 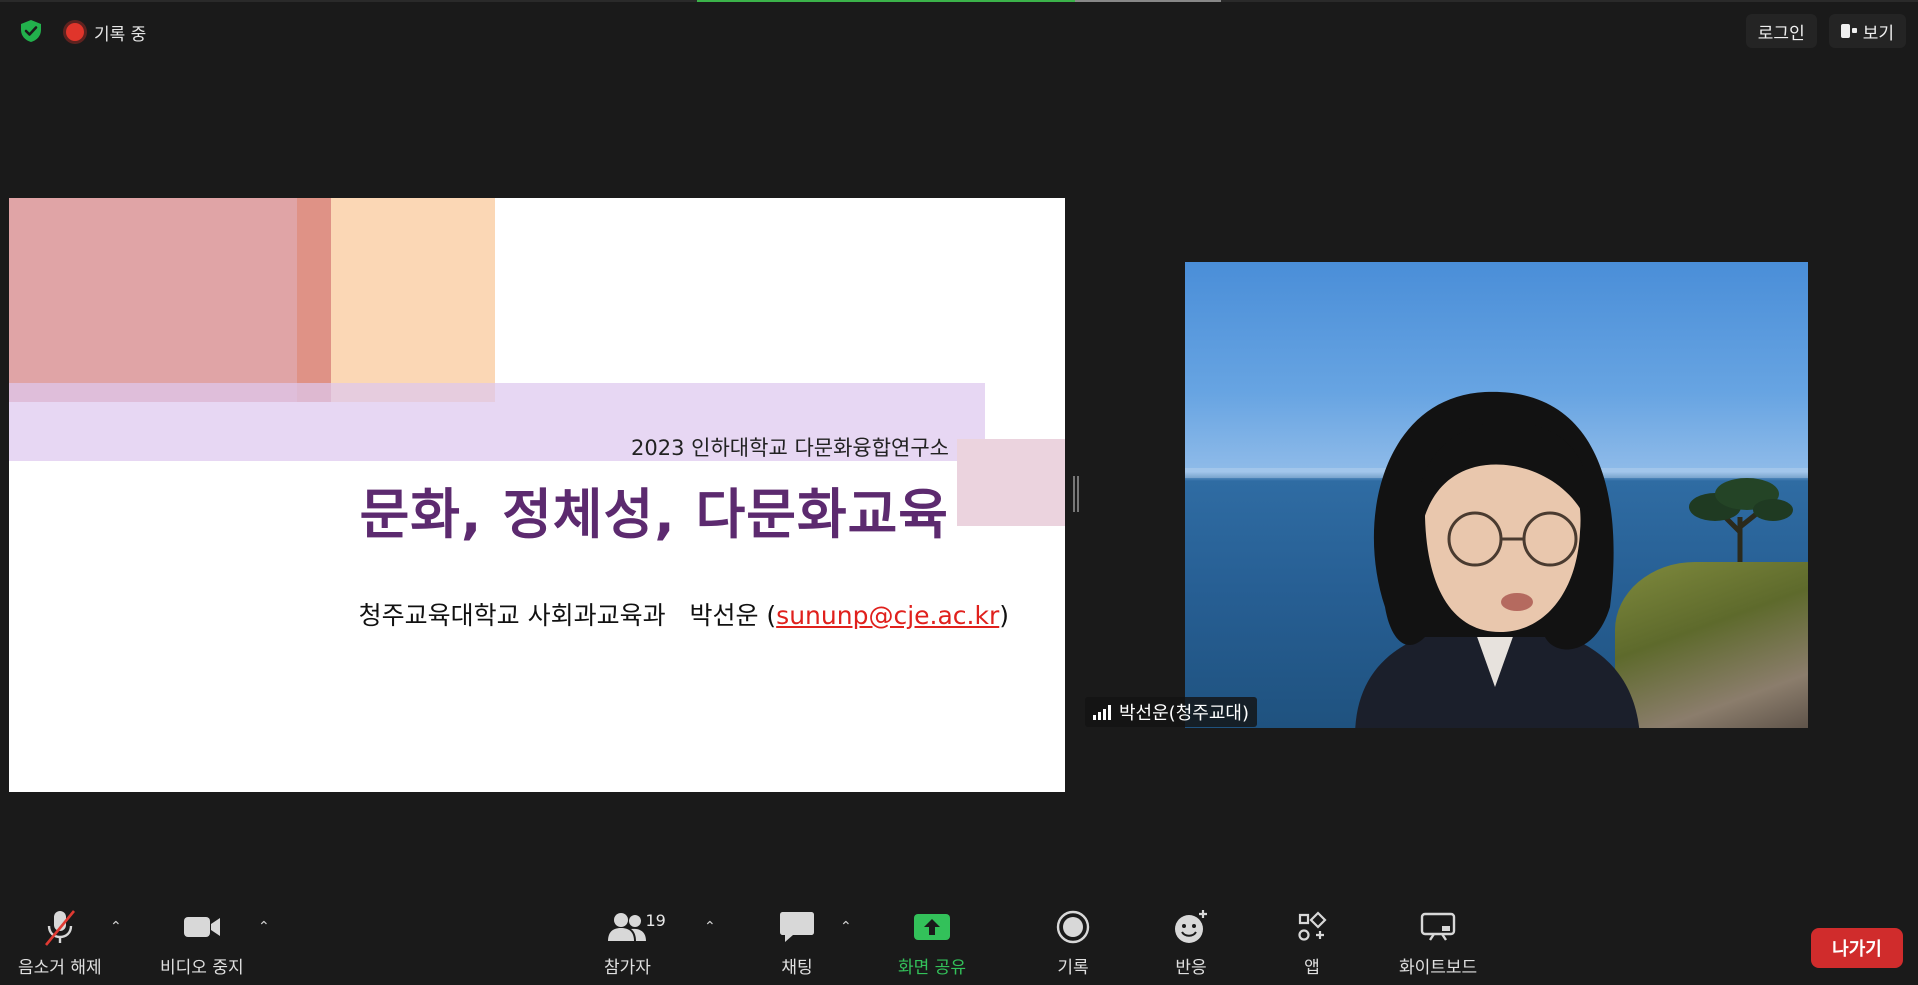 What do you see at coordinates (1004, 615) in the screenshot?
I see `slide-author-close: )` at bounding box center [1004, 615].